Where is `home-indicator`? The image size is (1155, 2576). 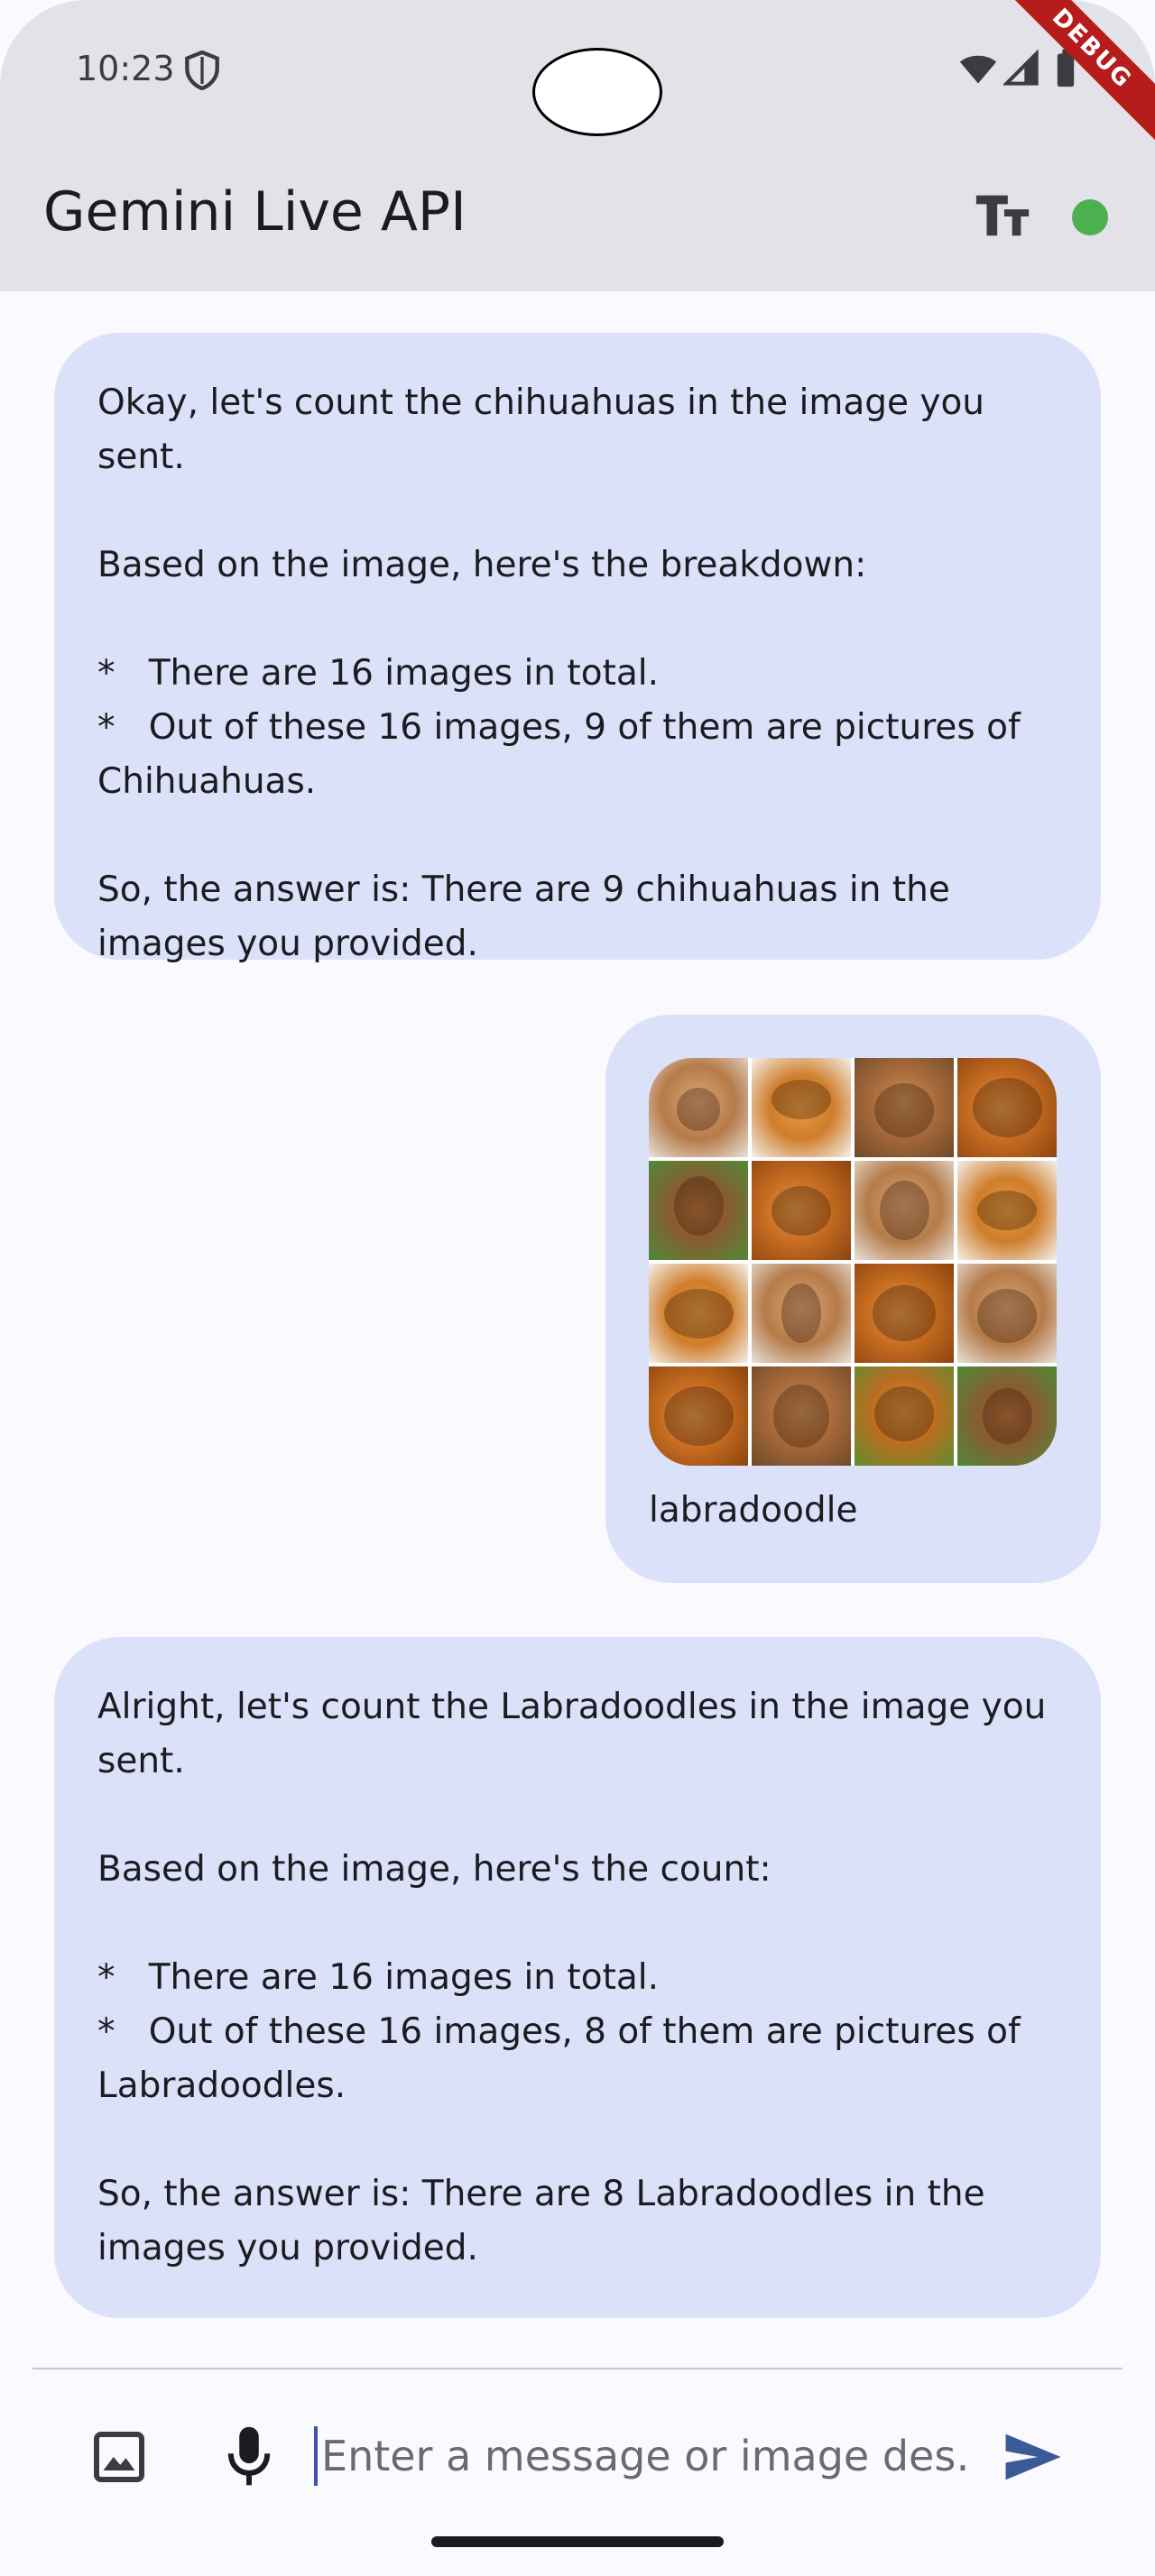 home-indicator is located at coordinates (577, 2541).